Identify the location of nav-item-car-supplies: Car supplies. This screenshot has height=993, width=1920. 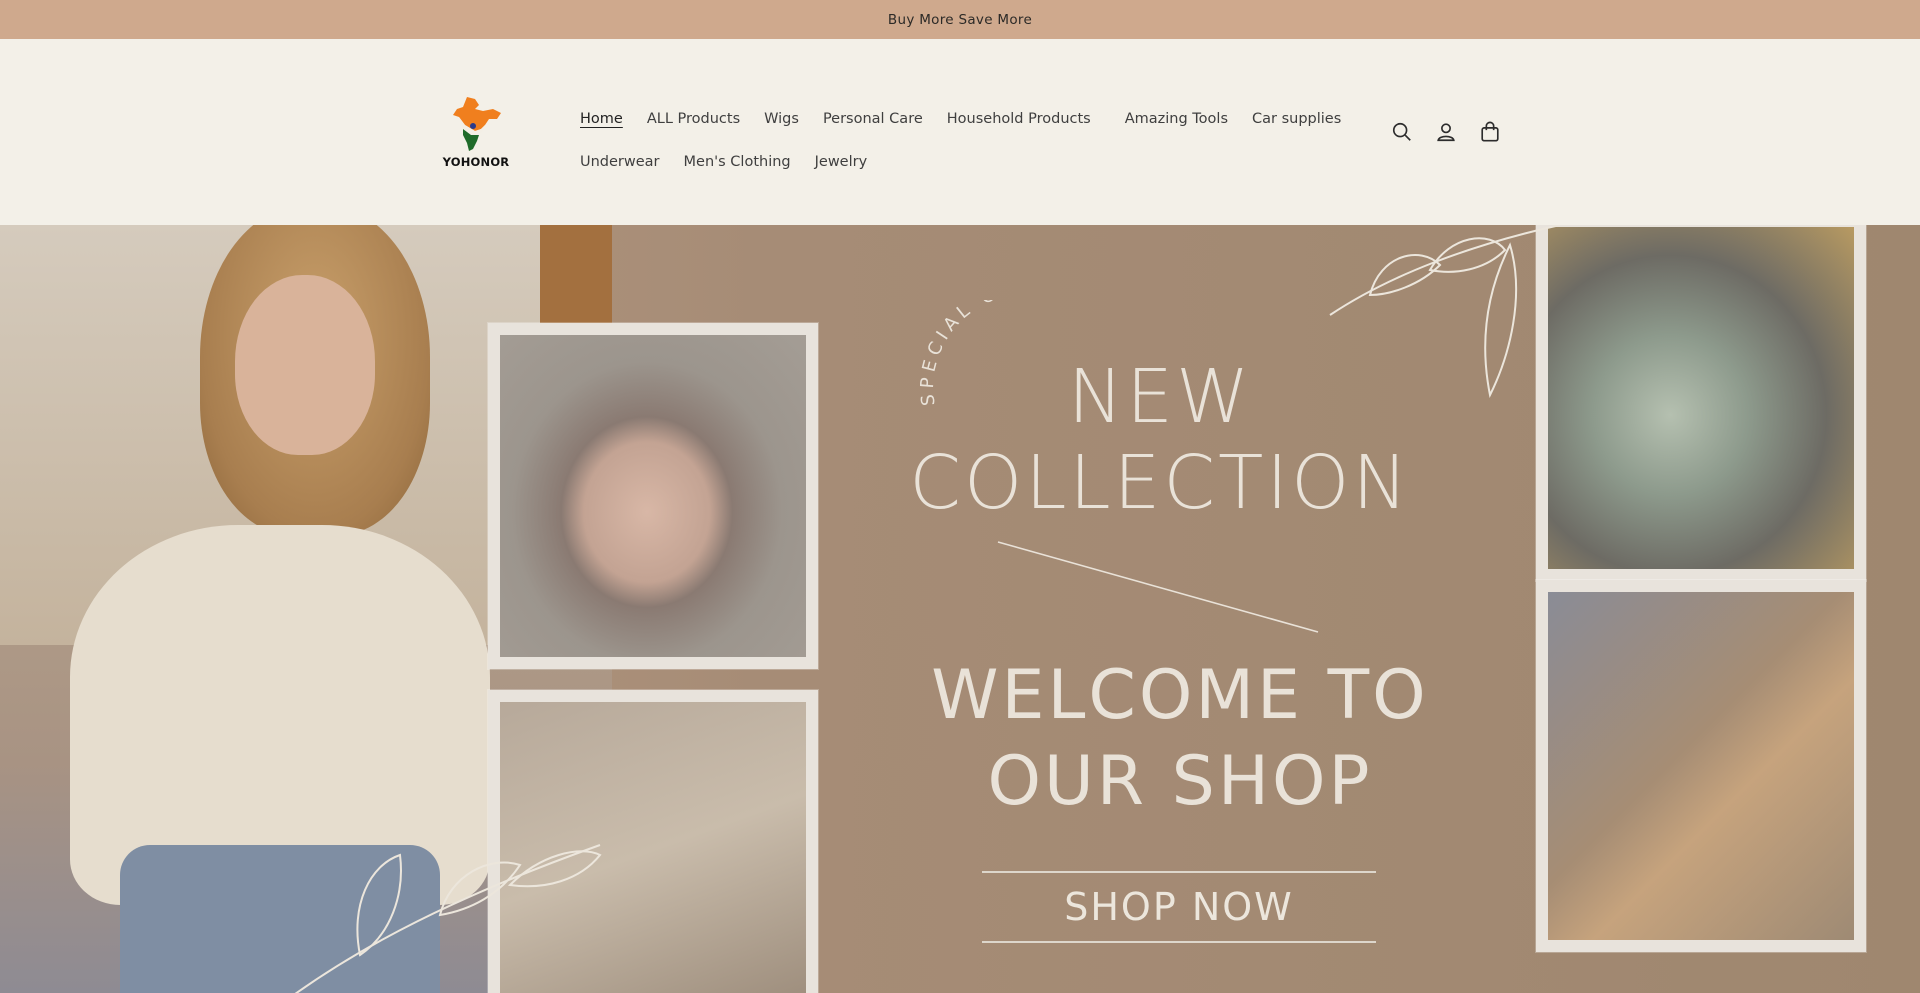
(1296, 119).